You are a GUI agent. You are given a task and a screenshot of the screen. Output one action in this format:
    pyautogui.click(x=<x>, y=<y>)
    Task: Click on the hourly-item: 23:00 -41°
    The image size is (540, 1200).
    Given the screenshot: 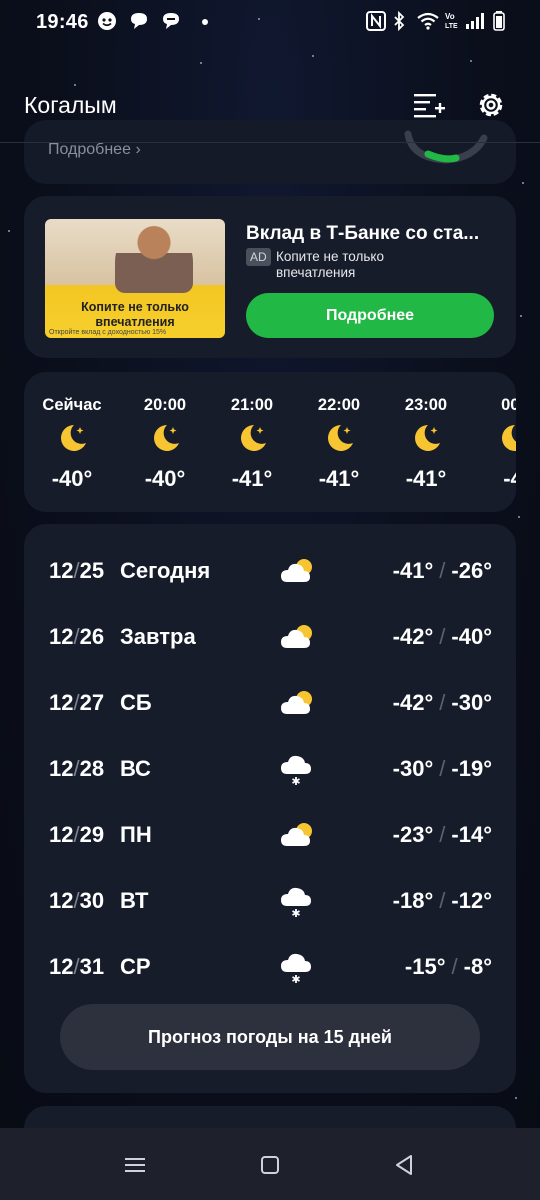 What is the action you would take?
    pyautogui.click(x=426, y=444)
    